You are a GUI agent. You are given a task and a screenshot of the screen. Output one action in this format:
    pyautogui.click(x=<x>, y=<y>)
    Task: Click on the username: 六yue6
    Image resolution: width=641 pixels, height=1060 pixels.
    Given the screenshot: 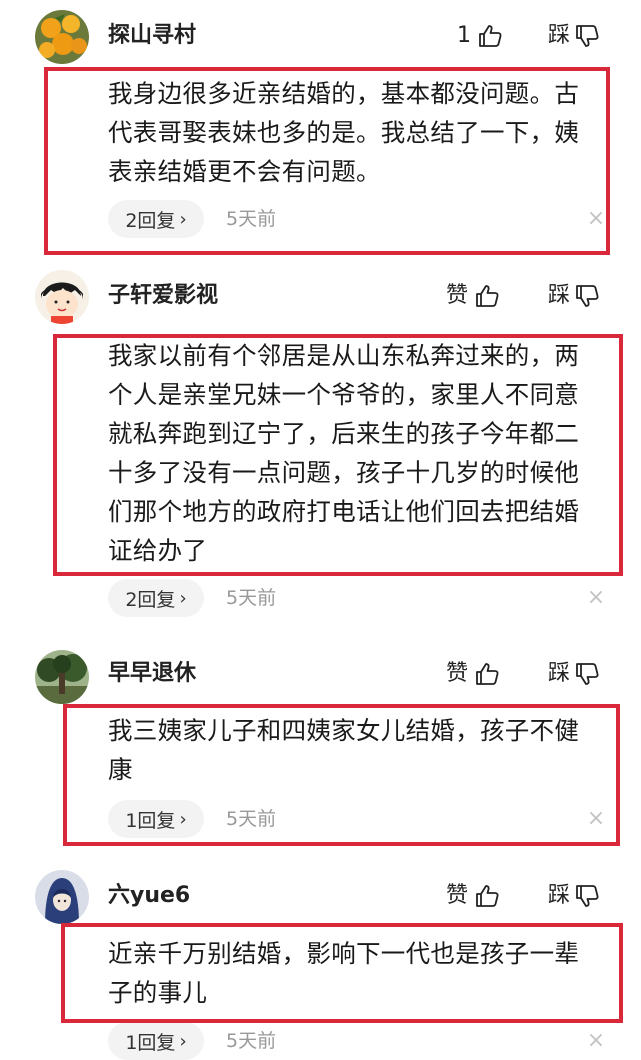 What is the action you would take?
    pyautogui.click(x=149, y=896)
    